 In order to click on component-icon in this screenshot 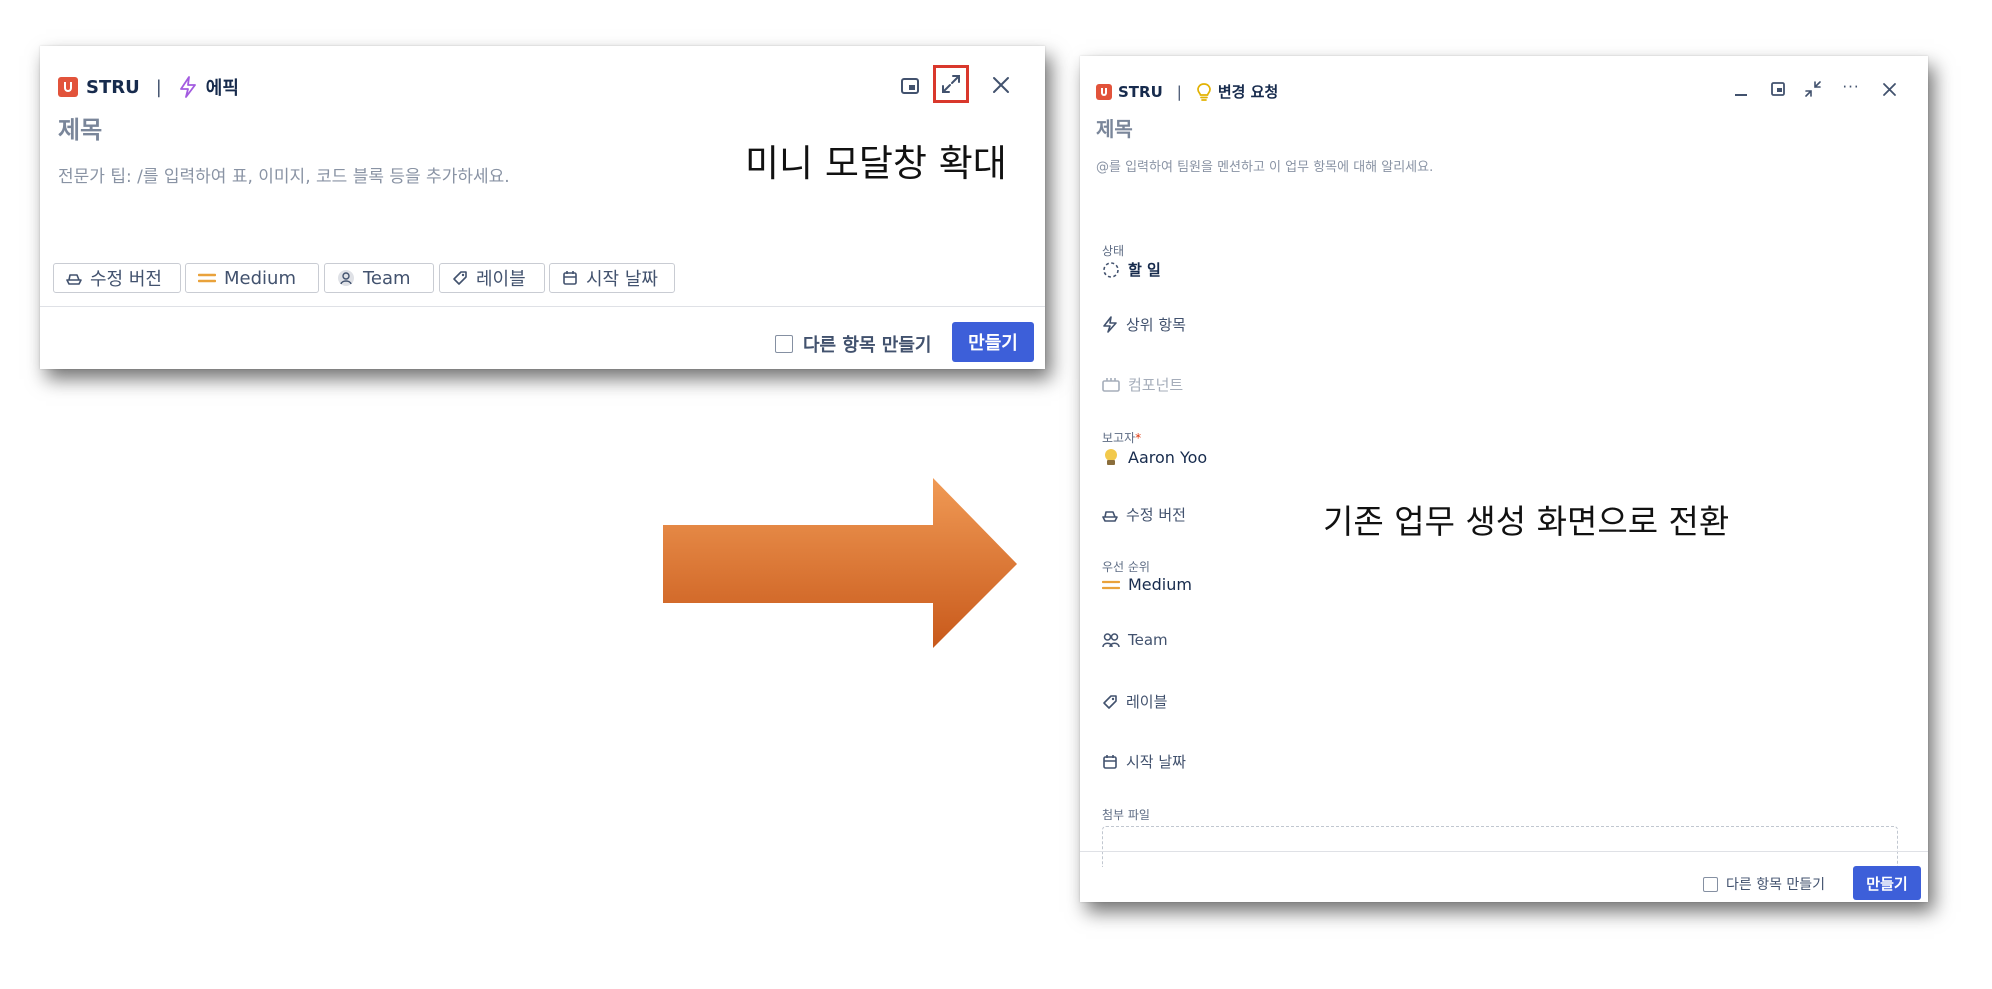, I will do `click(1111, 384)`.